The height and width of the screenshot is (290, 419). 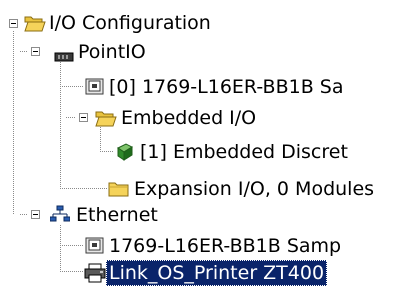 What do you see at coordinates (112, 52) in the screenshot?
I see `tree-label-pointio: PointIO` at bounding box center [112, 52].